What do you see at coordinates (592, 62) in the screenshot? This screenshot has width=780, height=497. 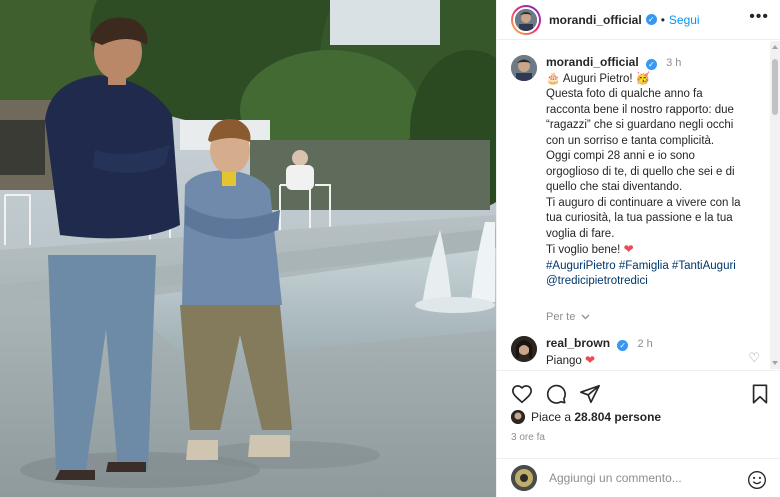 I see `caption-username: morandi_official` at bounding box center [592, 62].